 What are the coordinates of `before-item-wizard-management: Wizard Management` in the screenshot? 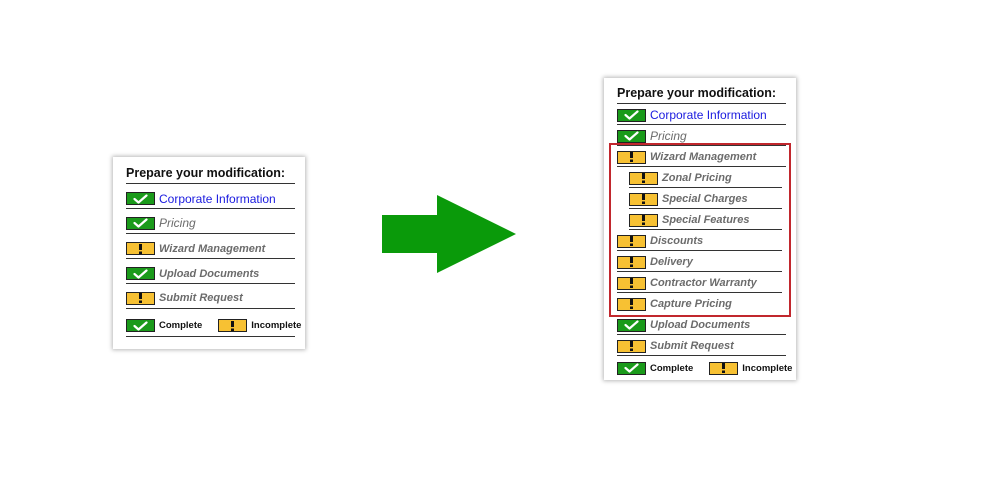 It's located at (210, 249).